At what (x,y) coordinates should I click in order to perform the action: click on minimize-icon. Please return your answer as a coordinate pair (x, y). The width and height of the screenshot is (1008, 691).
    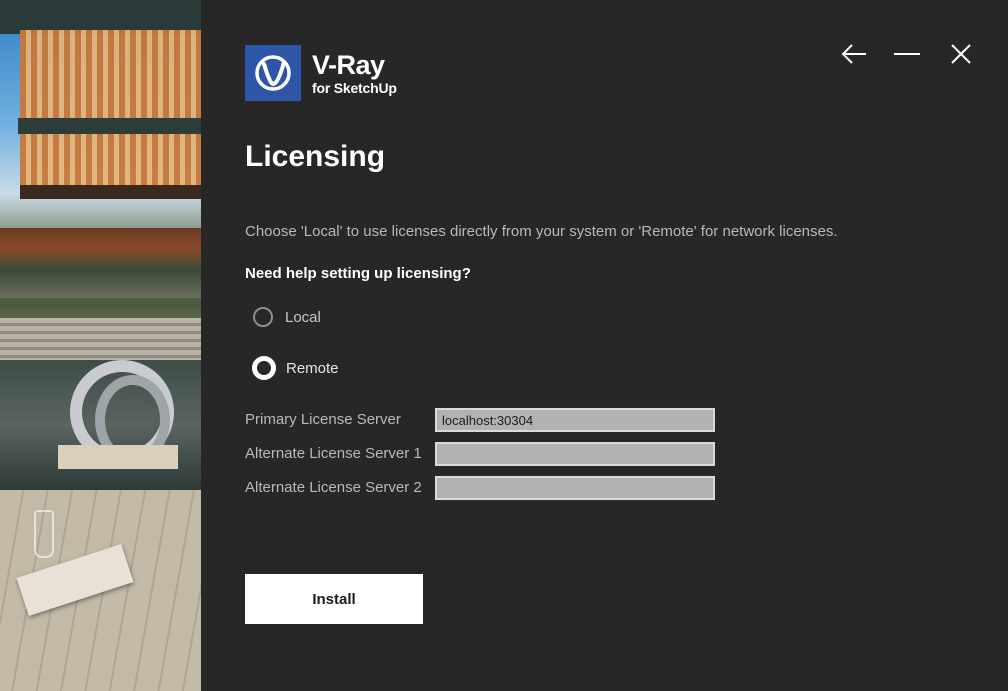
    Looking at the image, I should click on (907, 54).